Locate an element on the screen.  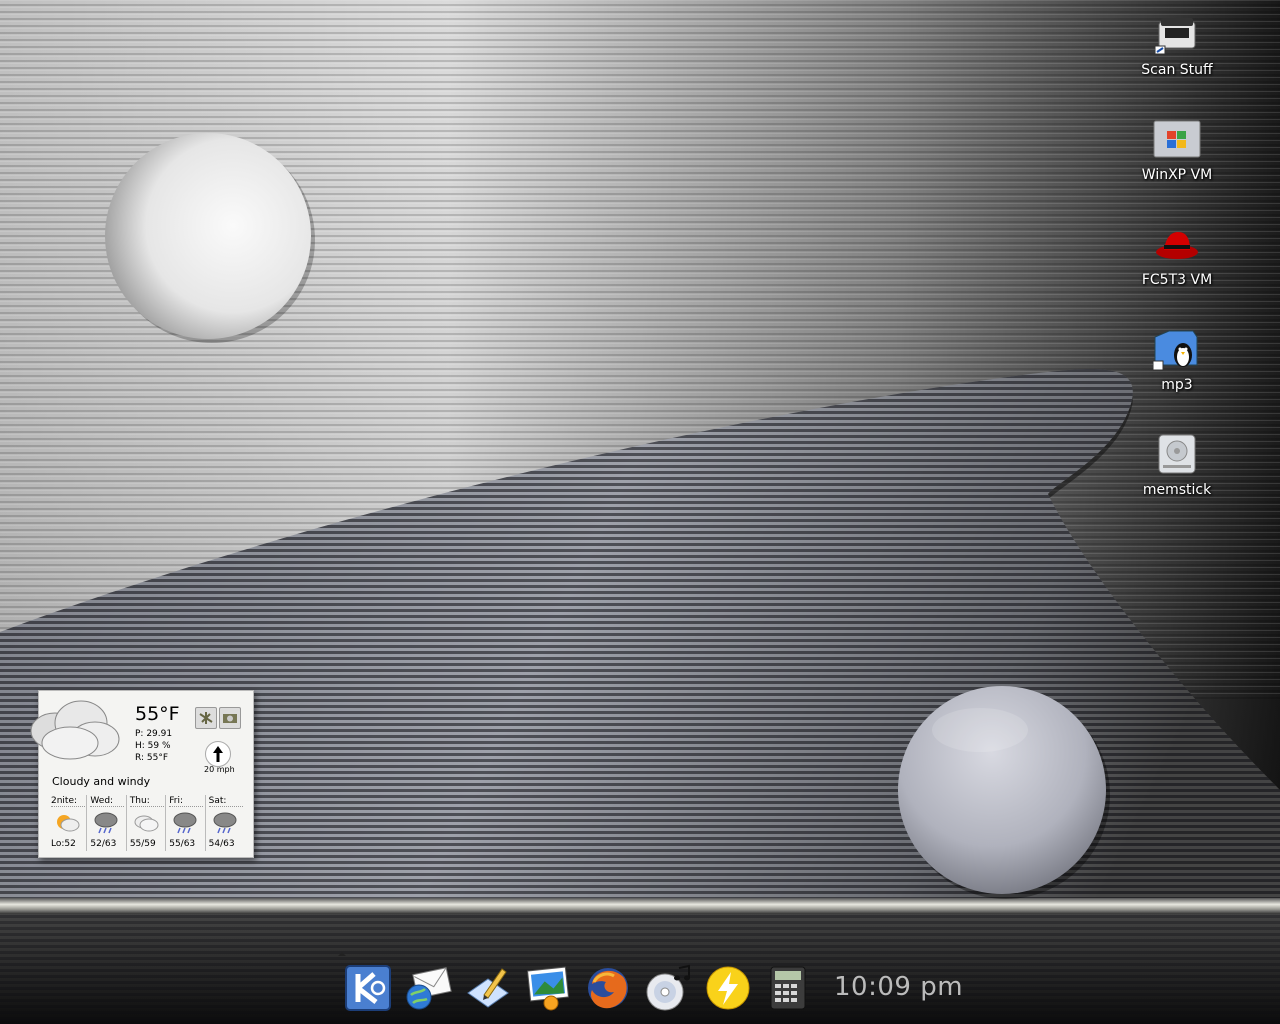
weather-radar-button is located at coordinates (230, 718).